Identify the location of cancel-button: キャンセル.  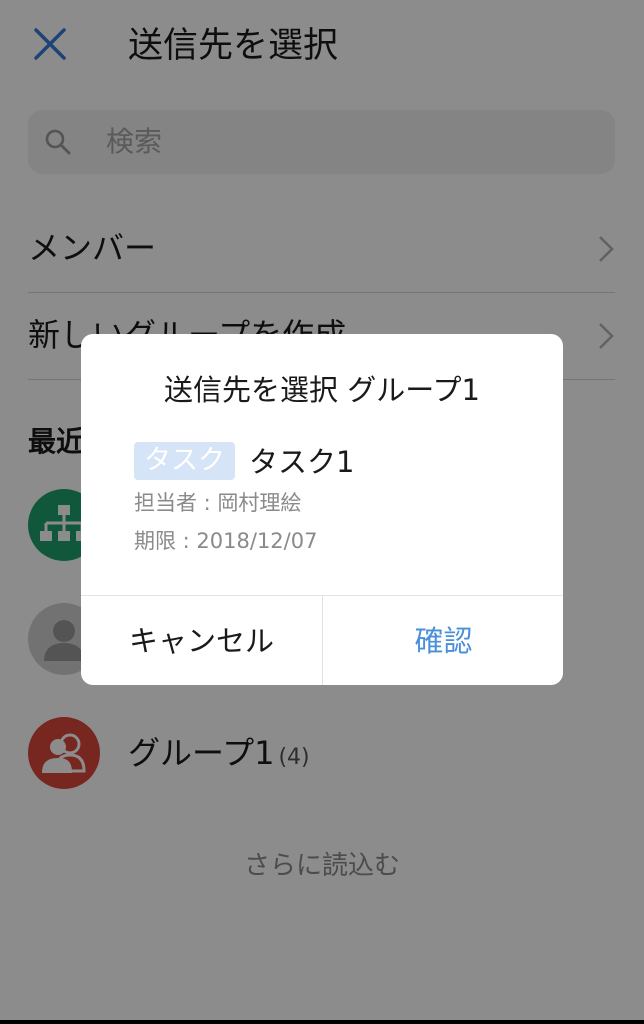
(201, 640).